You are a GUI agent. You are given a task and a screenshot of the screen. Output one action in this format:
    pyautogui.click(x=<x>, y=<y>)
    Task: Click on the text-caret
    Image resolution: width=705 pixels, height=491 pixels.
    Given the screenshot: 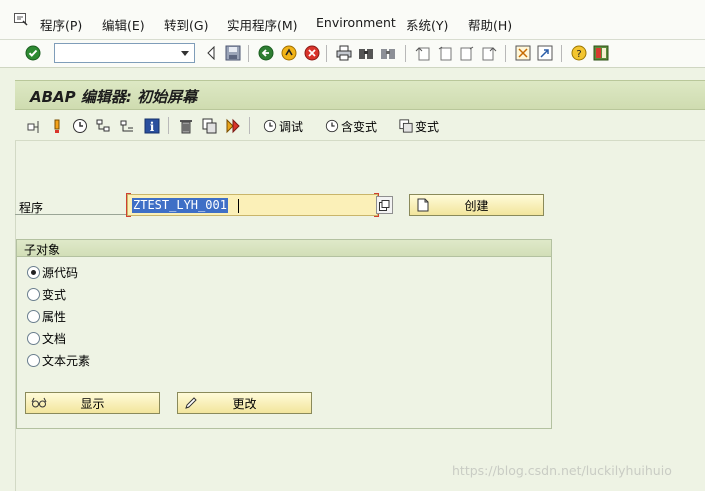 What is the action you would take?
    pyautogui.click(x=238, y=206)
    